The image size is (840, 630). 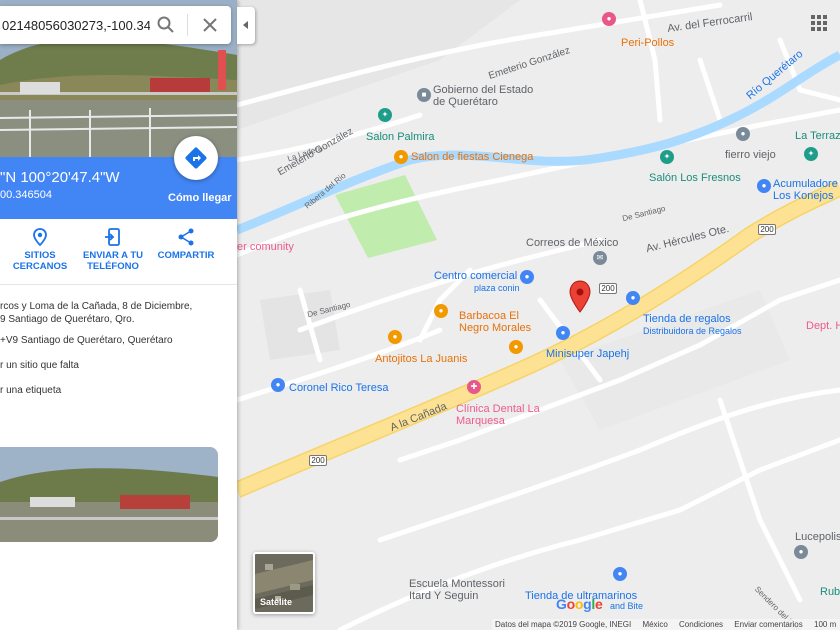 What do you see at coordinates (609, 19) in the screenshot?
I see `restaurant-icon: ●` at bounding box center [609, 19].